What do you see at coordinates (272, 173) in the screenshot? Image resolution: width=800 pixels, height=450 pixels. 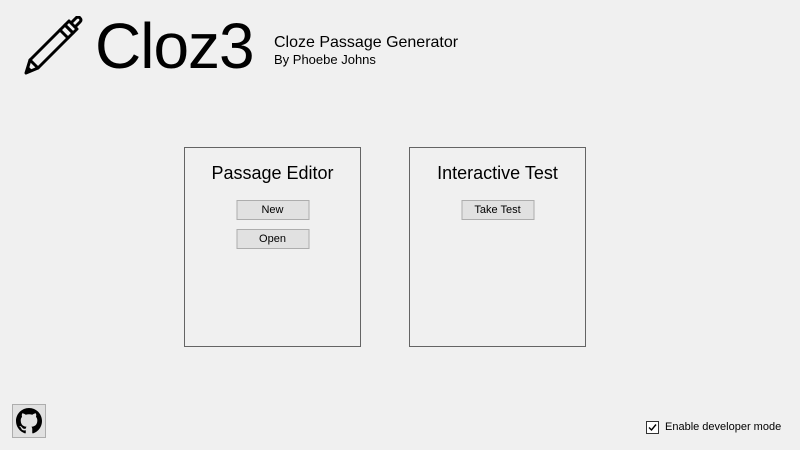 I see `passage-editor-title: Passage Editor` at bounding box center [272, 173].